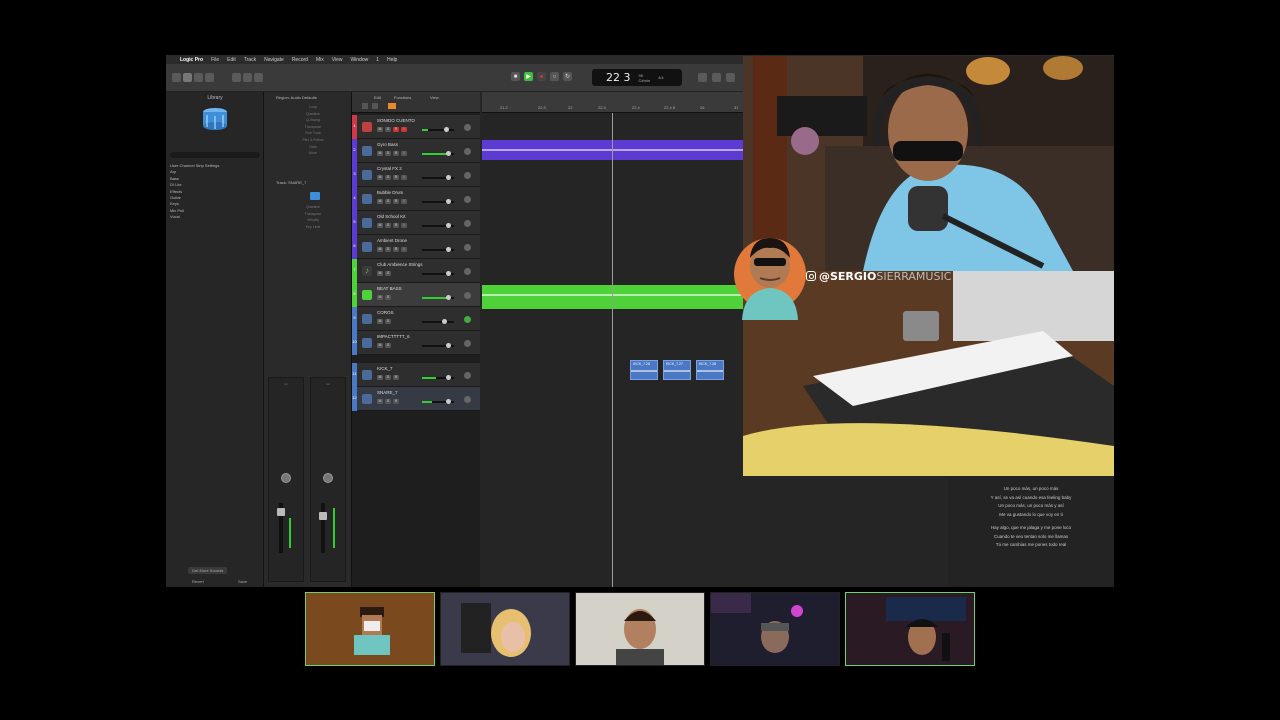  What do you see at coordinates (416, 223) in the screenshot?
I see `track-row: 5 Old School Kit MSRI` at bounding box center [416, 223].